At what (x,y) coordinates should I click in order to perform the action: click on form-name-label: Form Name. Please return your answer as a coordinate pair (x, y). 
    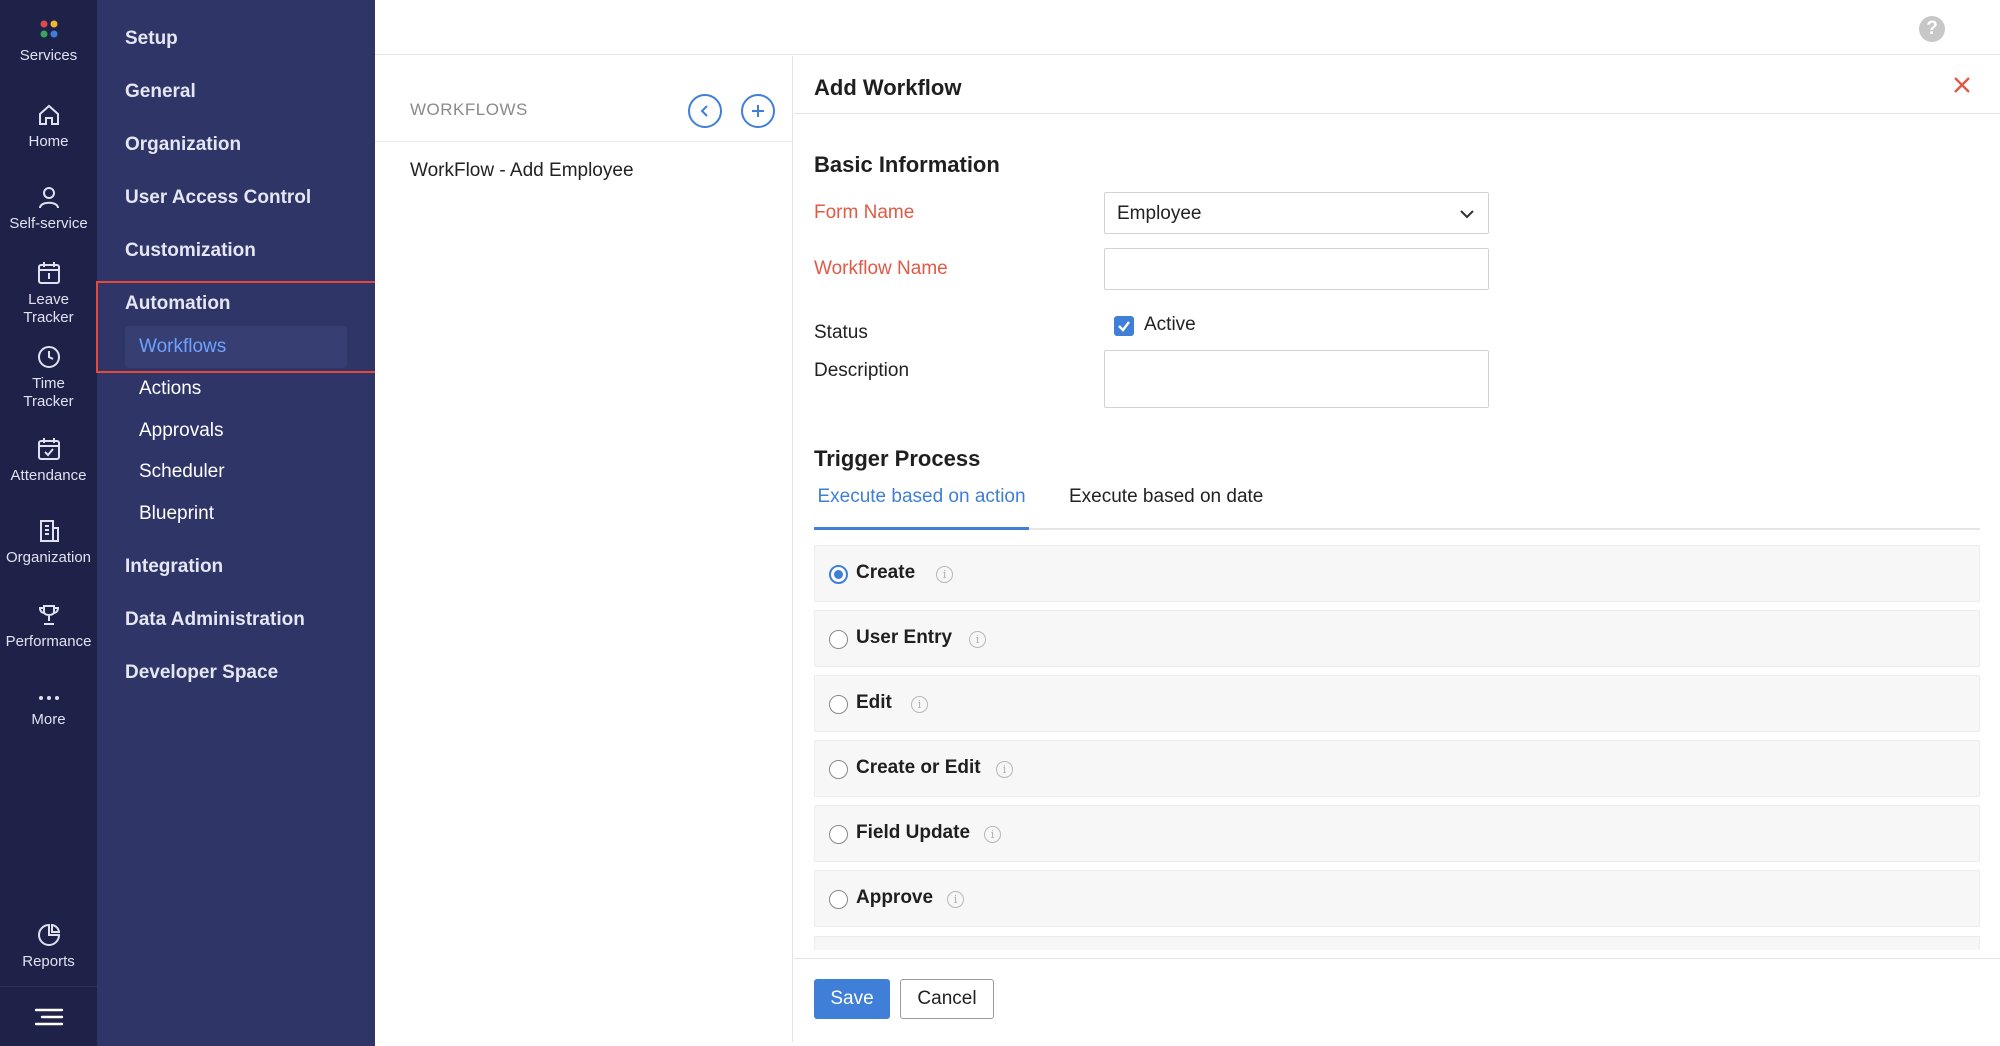
    Looking at the image, I should click on (864, 212).